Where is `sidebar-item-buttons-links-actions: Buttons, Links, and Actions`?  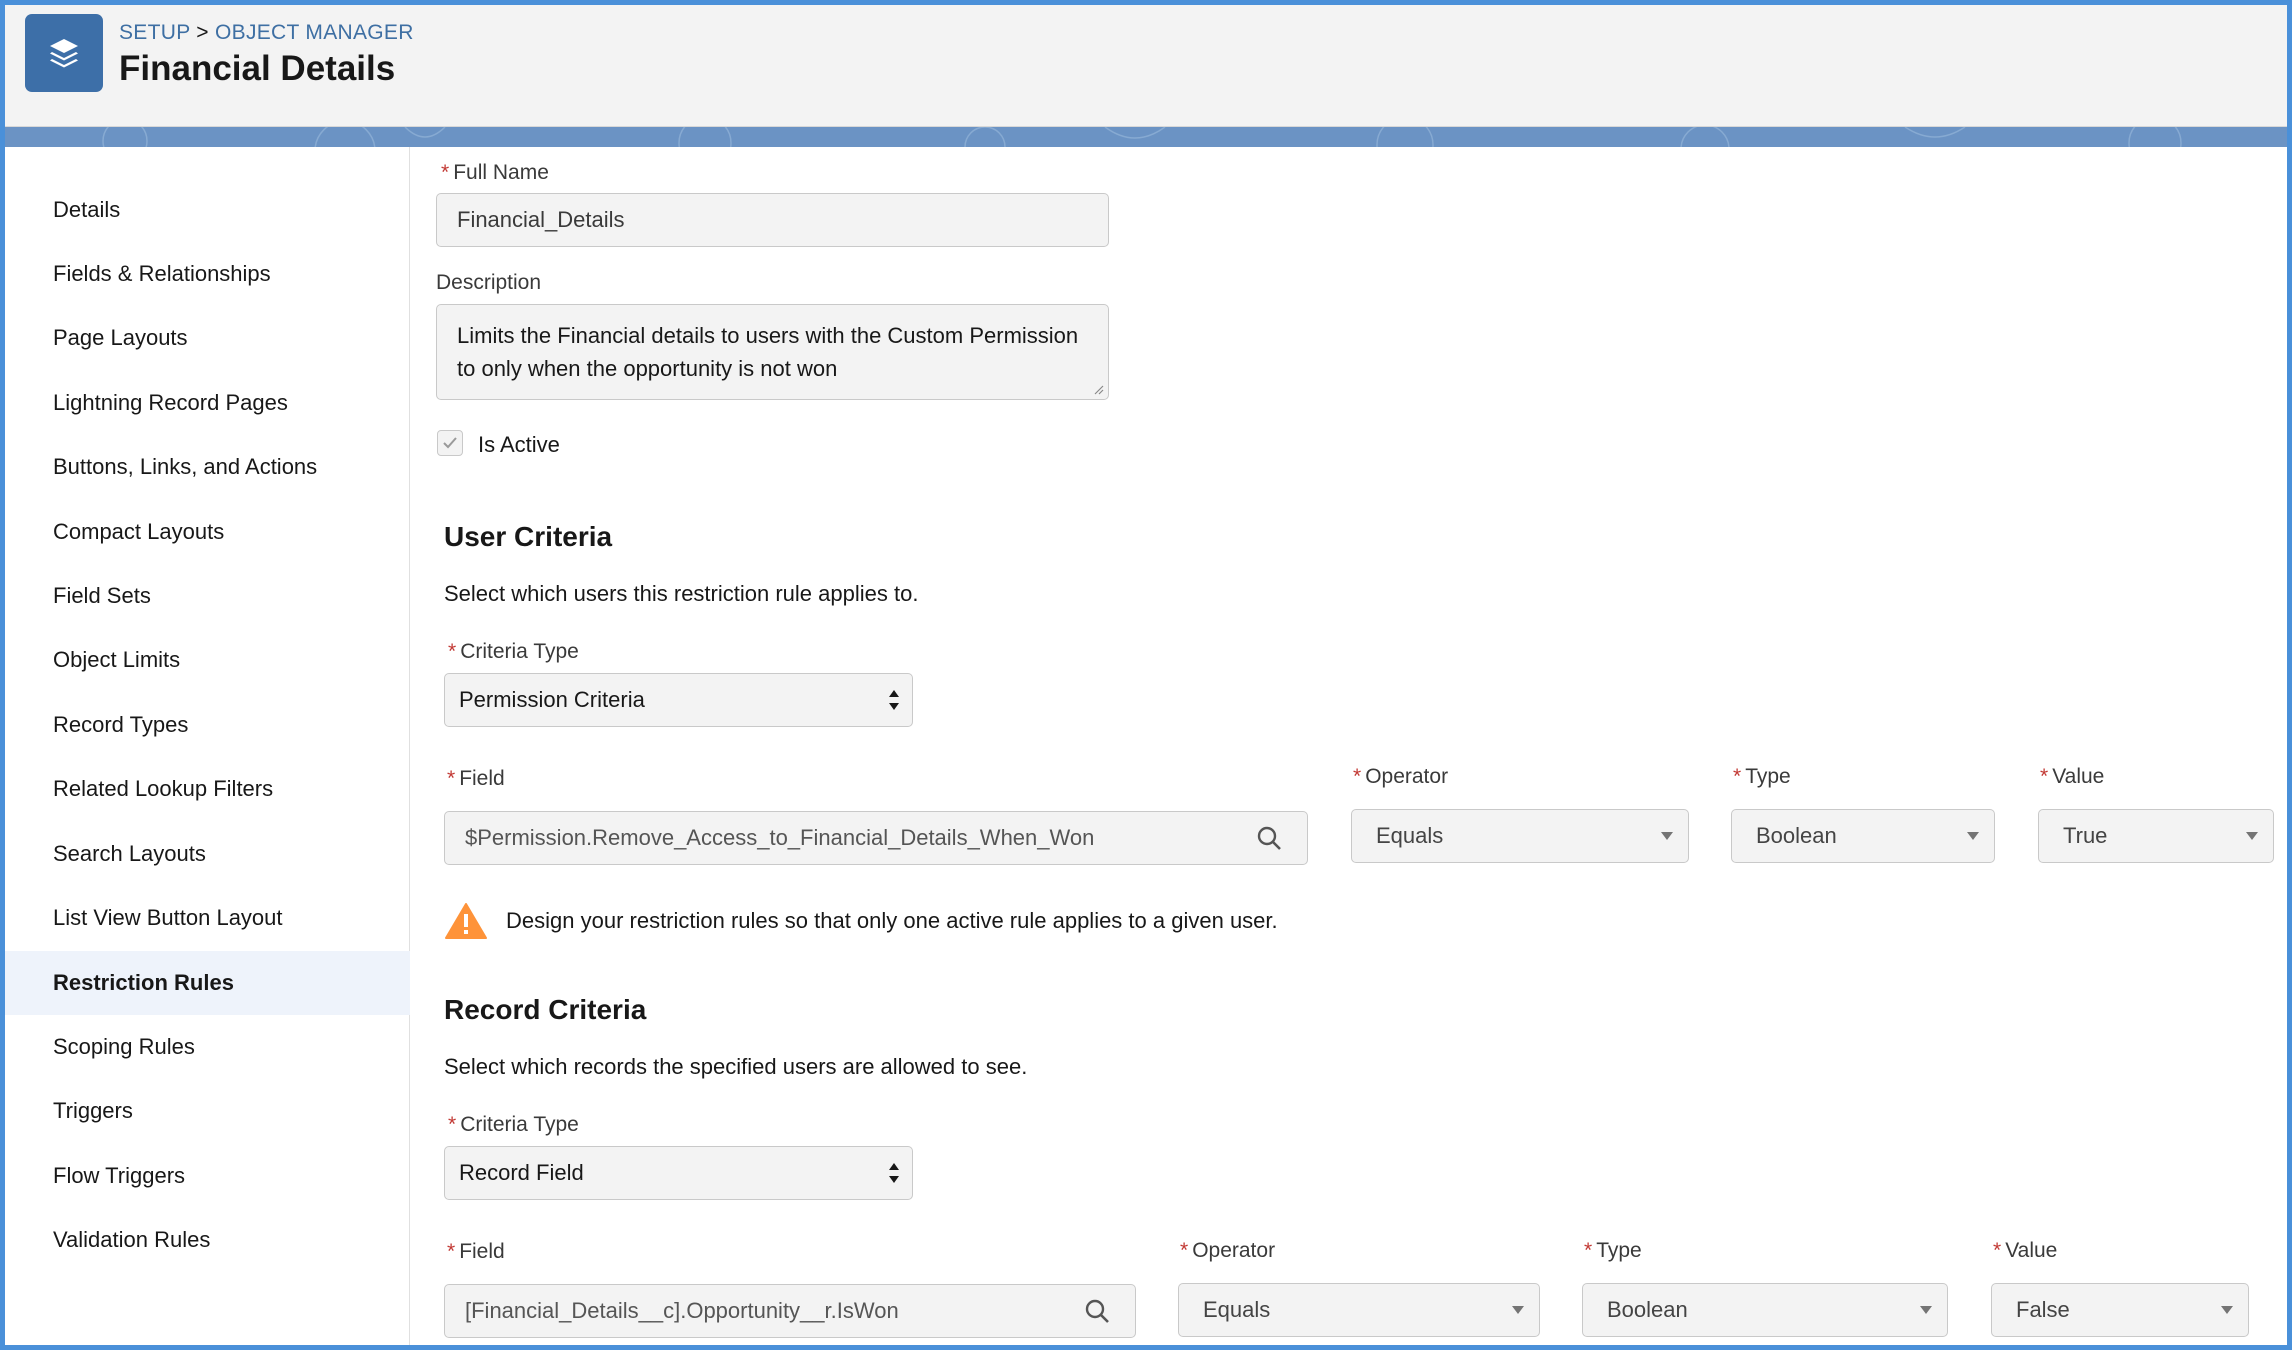 sidebar-item-buttons-links-actions: Buttons, Links, and Actions is located at coordinates (207, 467).